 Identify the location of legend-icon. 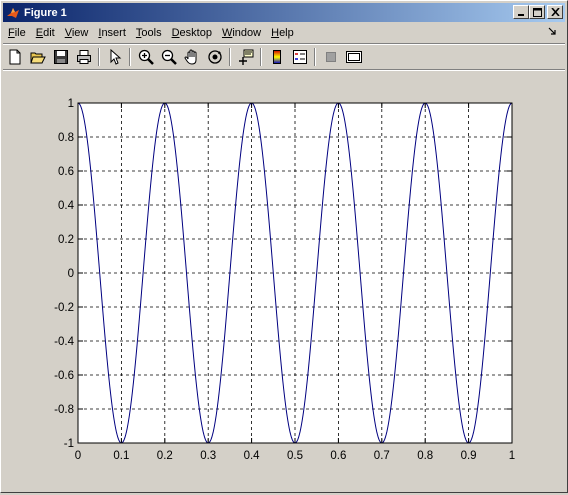
(299, 57).